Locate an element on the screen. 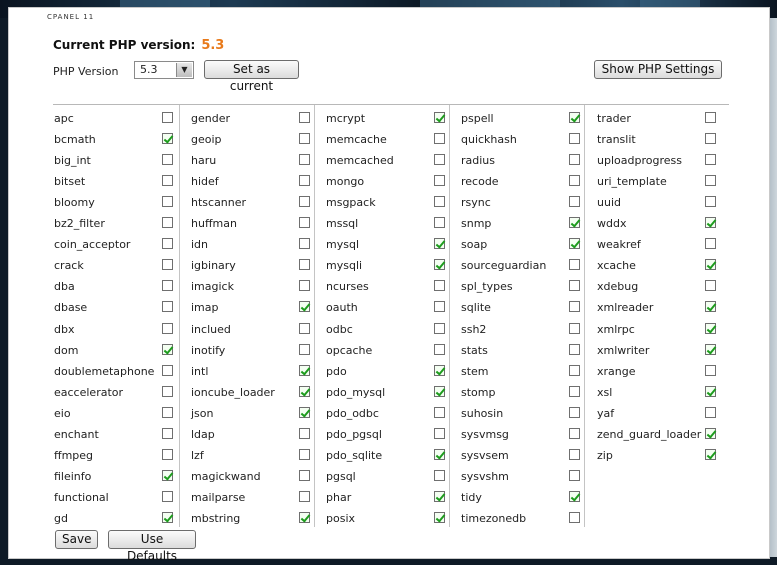 The height and width of the screenshot is (565, 777). chevron-down-icon: ▼ is located at coordinates (184, 70).